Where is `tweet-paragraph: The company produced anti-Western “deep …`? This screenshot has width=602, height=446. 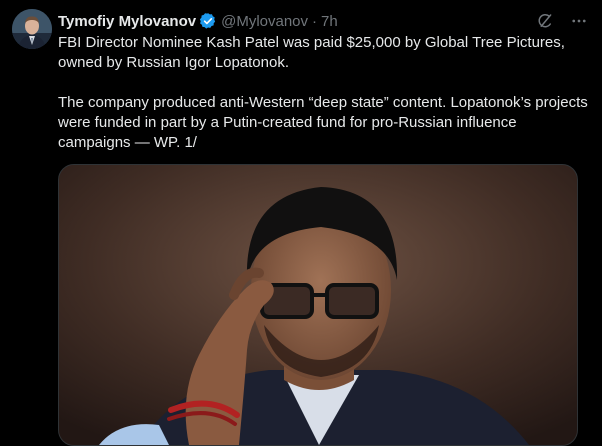
tweet-paragraph: The company produced anti-Western “deep … is located at coordinates (323, 122).